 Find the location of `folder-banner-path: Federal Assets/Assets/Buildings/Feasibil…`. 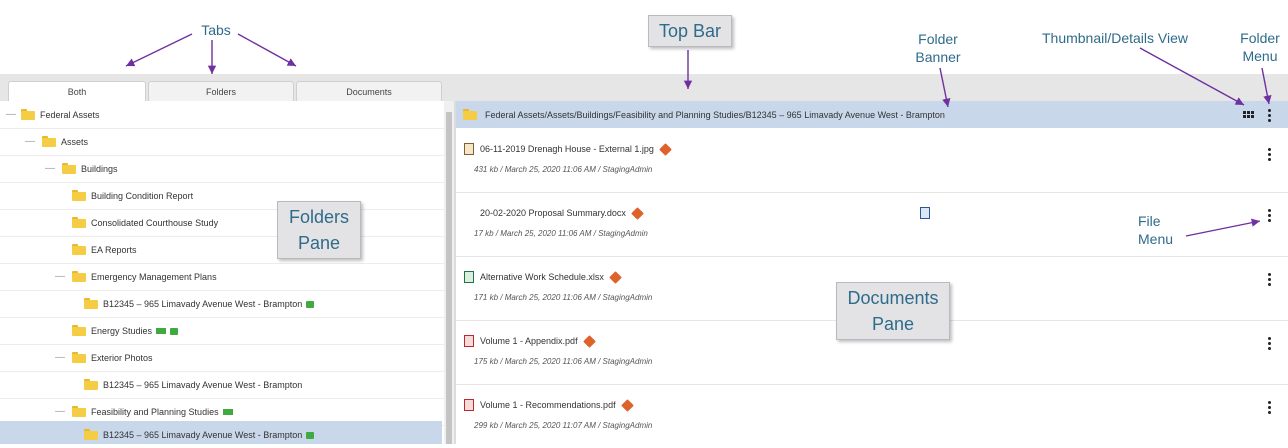

folder-banner-path: Federal Assets/Assets/Buildings/Feasibil… is located at coordinates (715, 114).